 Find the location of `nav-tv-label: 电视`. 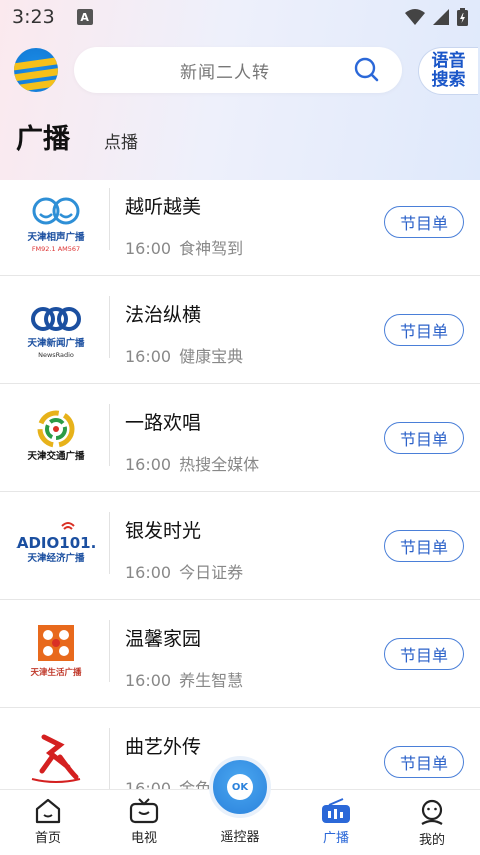

nav-tv-label: 电视 is located at coordinates (143, 838).